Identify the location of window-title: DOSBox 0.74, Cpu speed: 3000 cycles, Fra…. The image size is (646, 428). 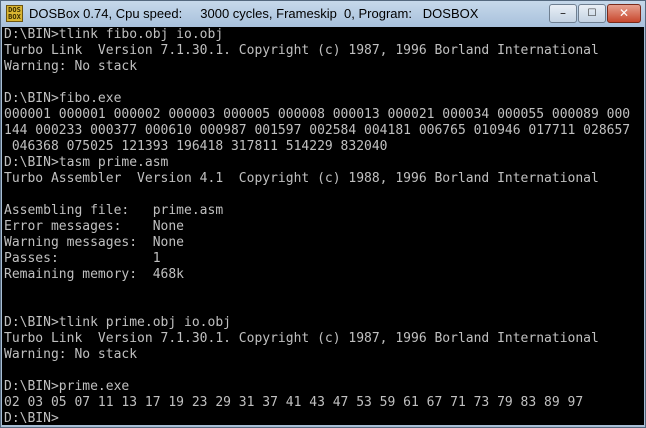
(254, 13).